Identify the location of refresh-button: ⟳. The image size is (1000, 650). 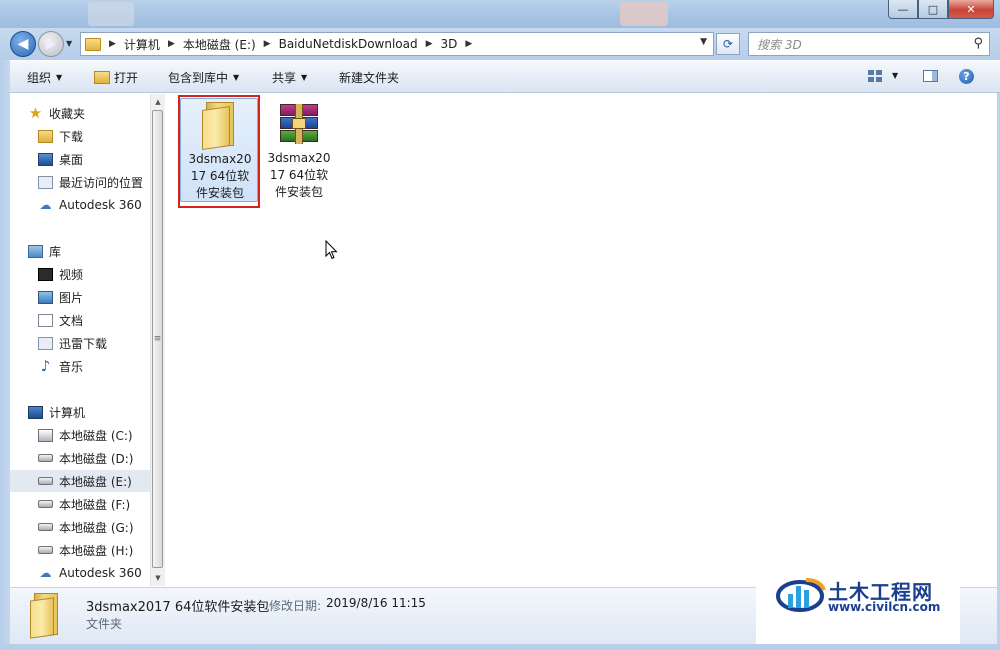
(728, 44).